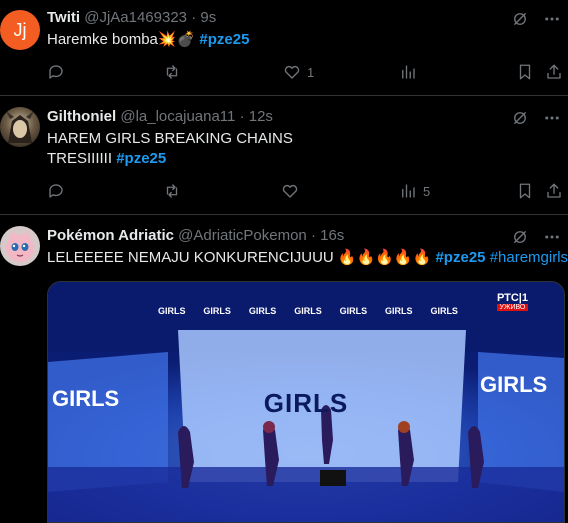  I want to click on author-handle: @la_locajuana11, so click(177, 116).